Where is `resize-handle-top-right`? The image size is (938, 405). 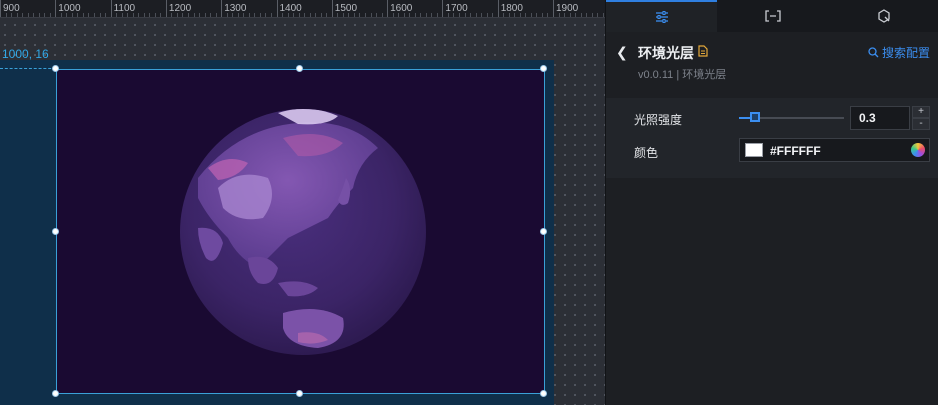
resize-handle-top-right is located at coordinates (543, 68).